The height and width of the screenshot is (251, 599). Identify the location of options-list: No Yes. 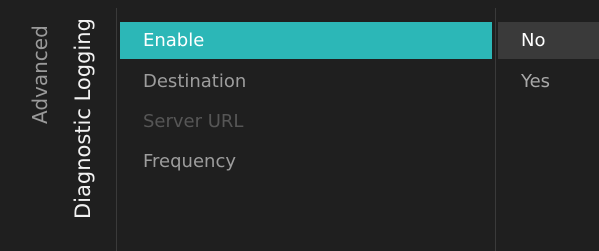
(548, 62).